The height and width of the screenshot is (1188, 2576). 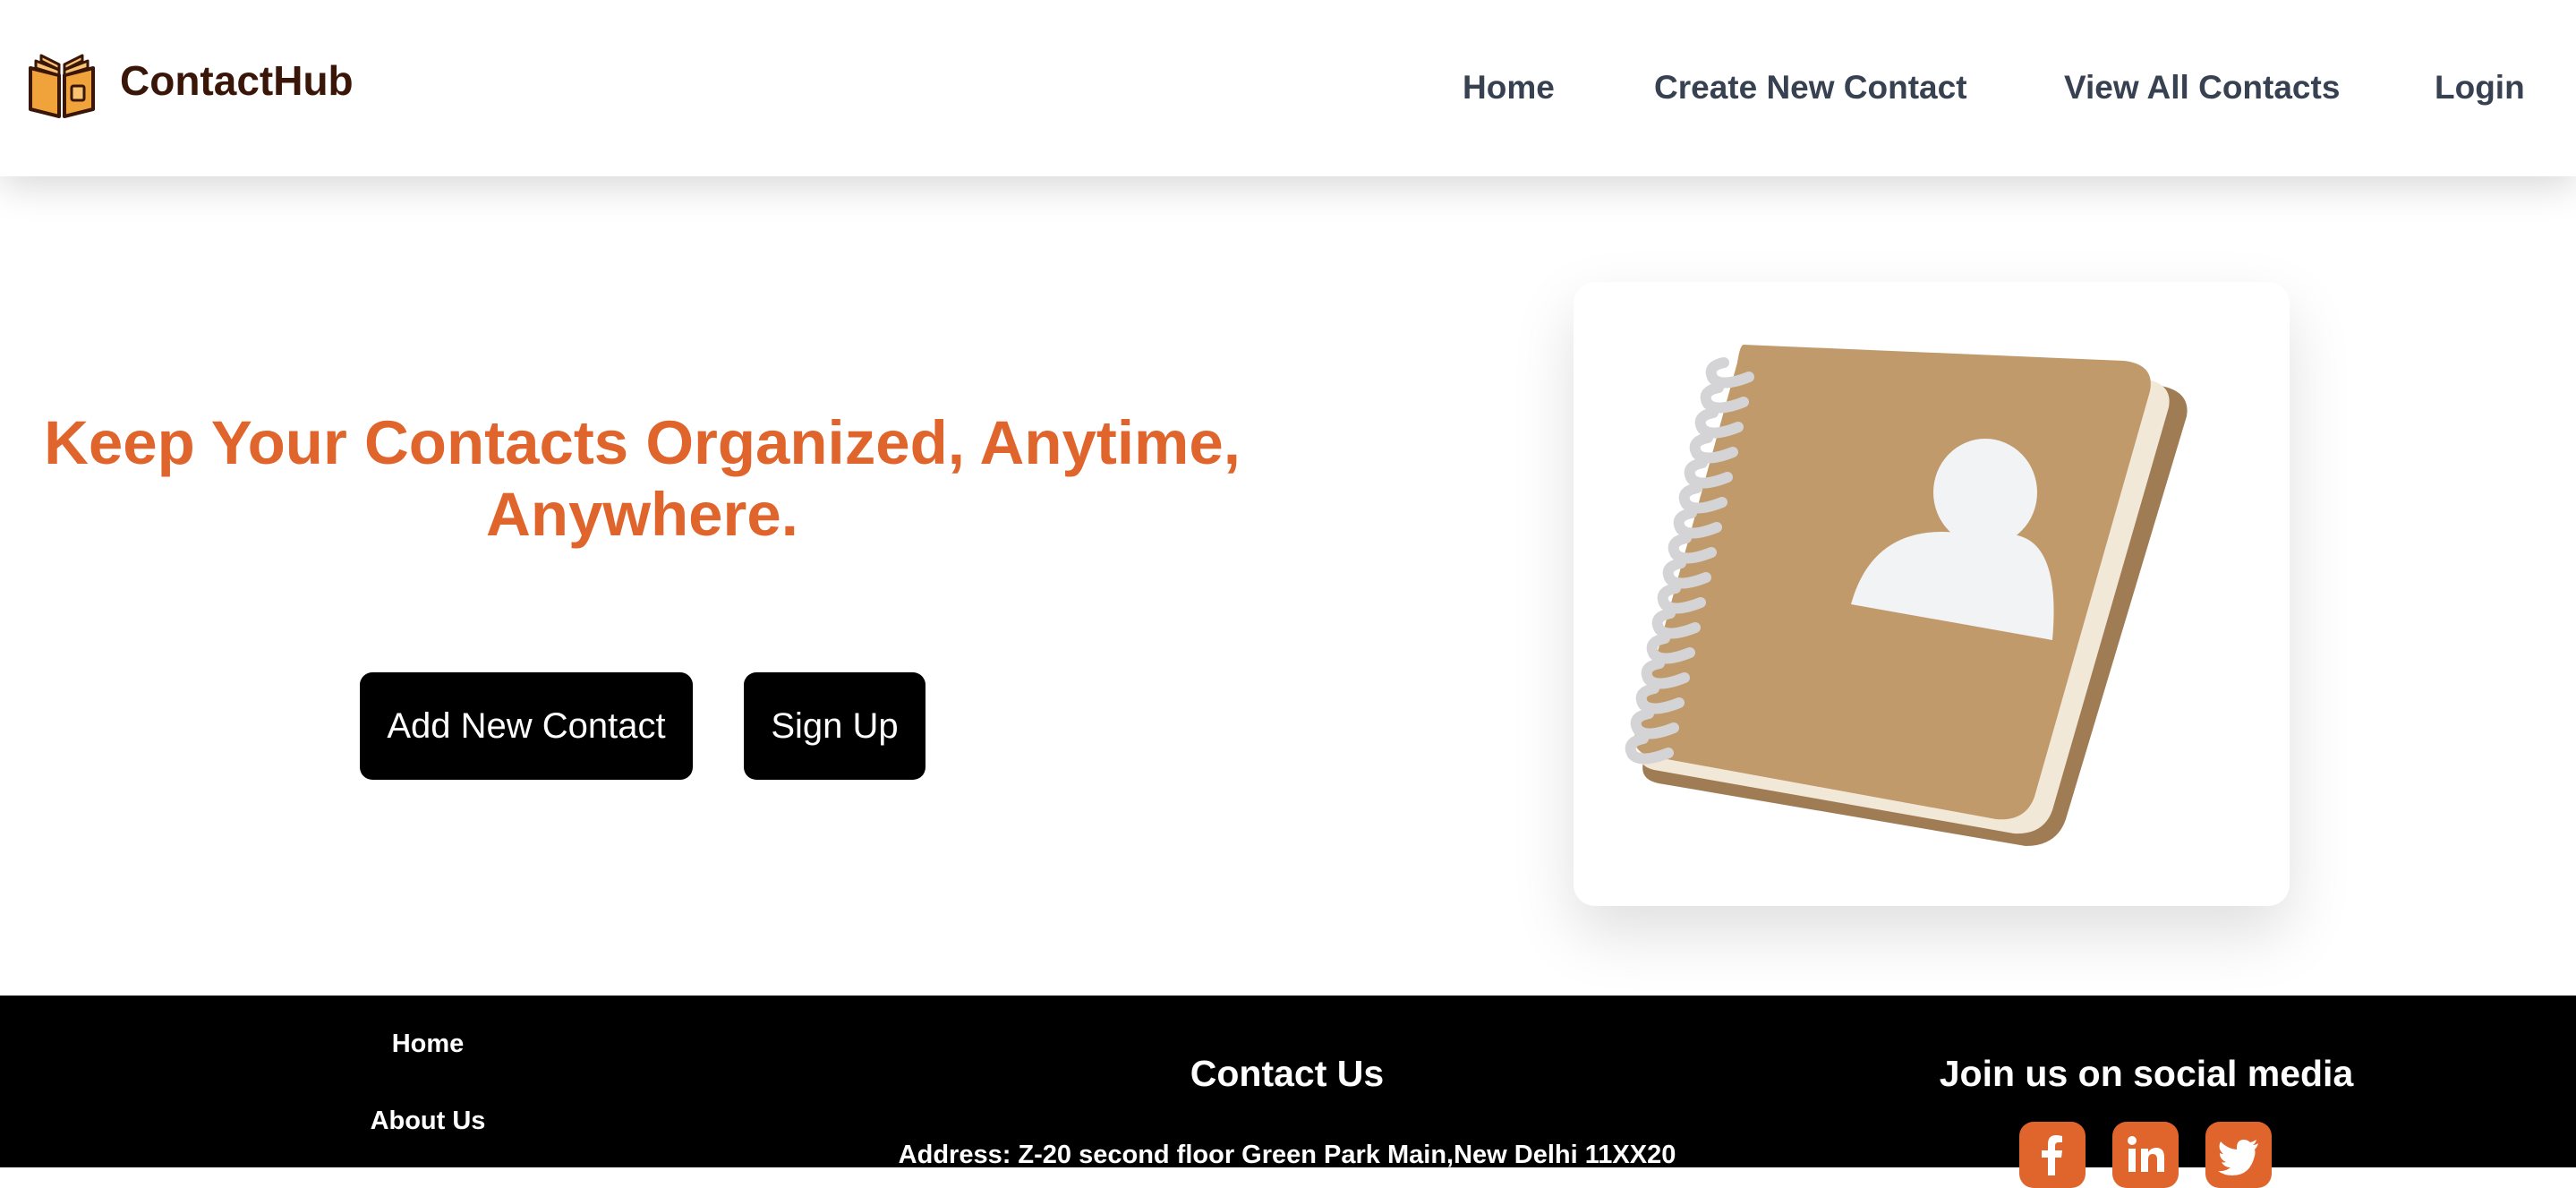 I want to click on open-book-icon, so click(x=62, y=85).